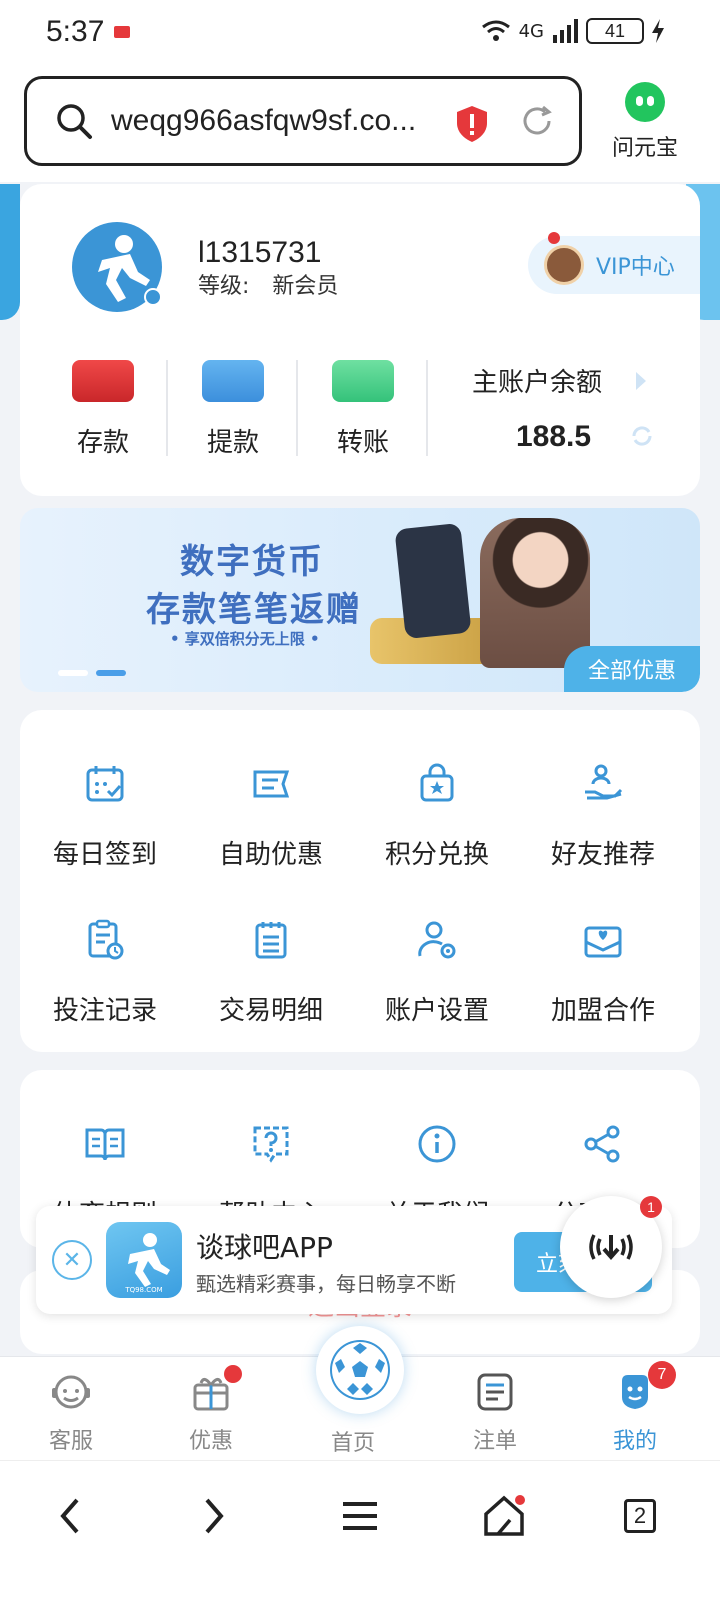  I want to click on battery-indicator: 41, so click(615, 31).